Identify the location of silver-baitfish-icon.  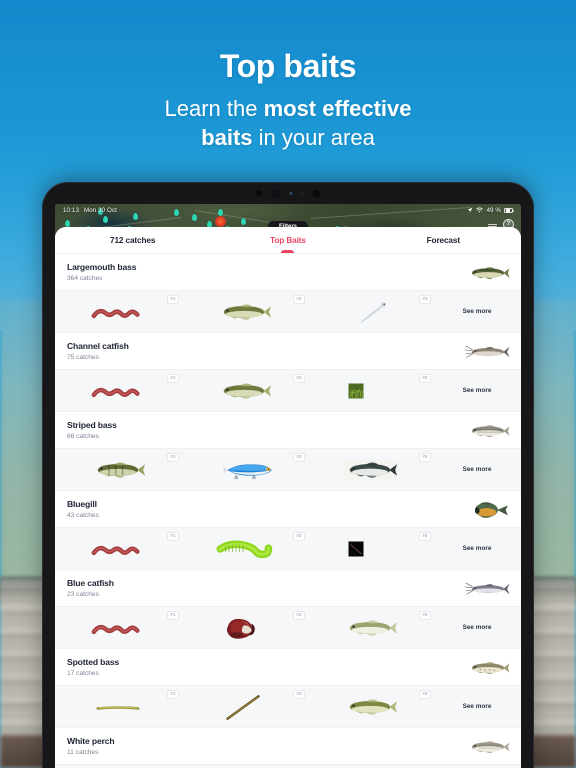
(370, 628).